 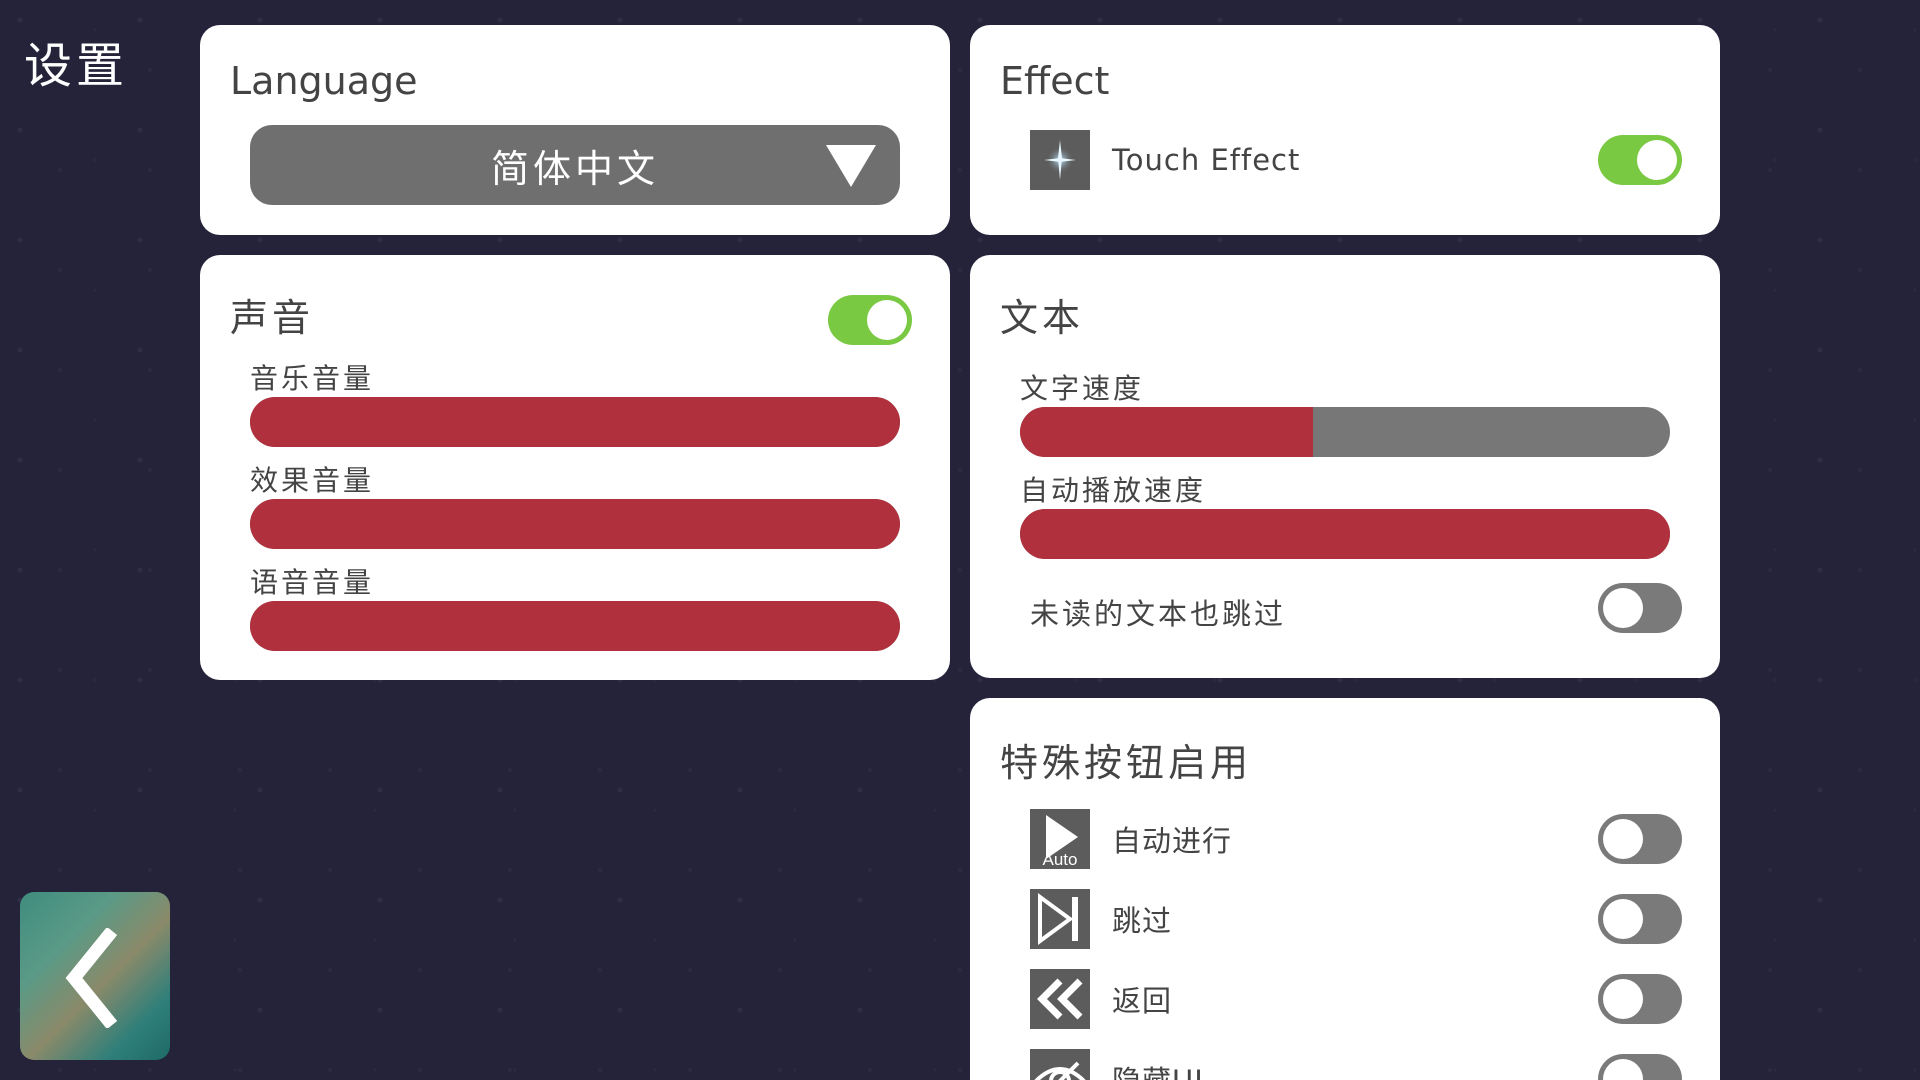 I want to click on language-heading: Language, so click(x=324, y=81).